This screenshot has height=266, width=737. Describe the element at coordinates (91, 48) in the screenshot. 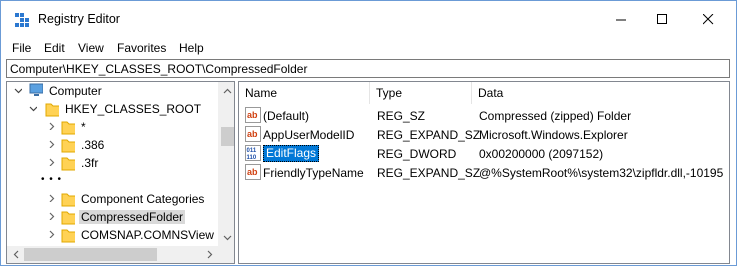

I see `menu-view: View` at that location.